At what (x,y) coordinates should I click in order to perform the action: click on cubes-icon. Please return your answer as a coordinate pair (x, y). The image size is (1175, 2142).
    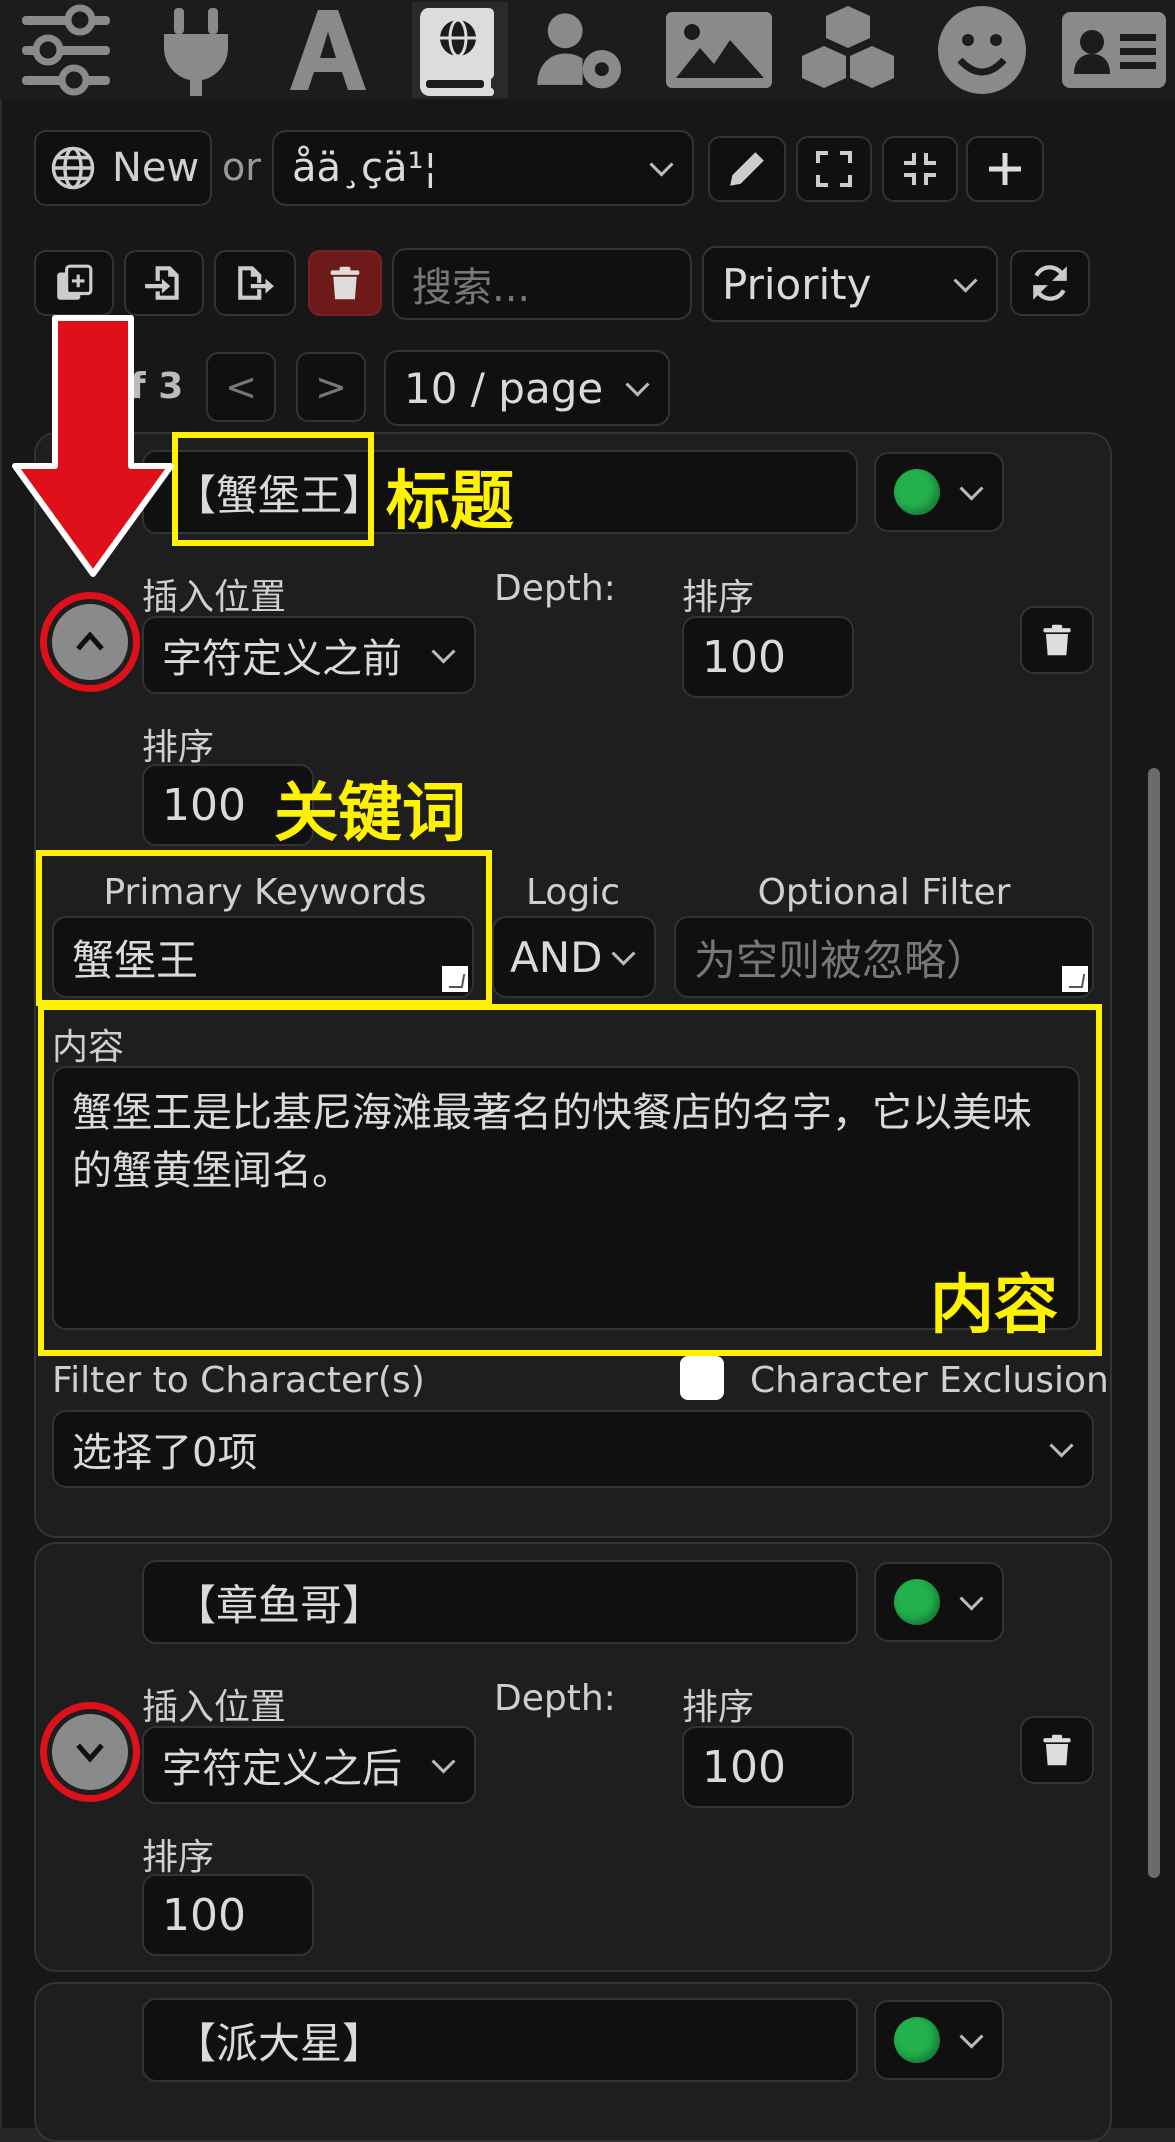
    Looking at the image, I should click on (848, 50).